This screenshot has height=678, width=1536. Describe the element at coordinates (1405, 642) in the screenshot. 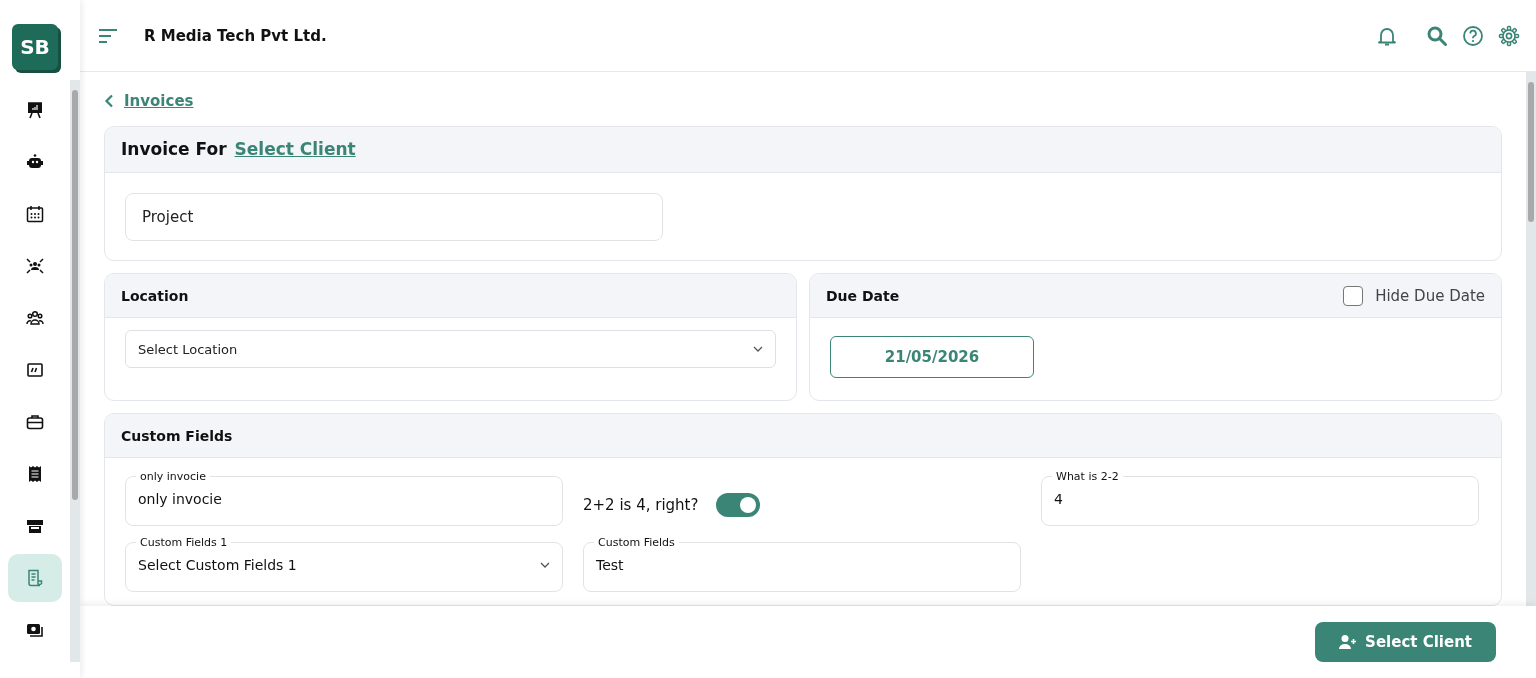

I see `select-client-button: Select Client` at that location.